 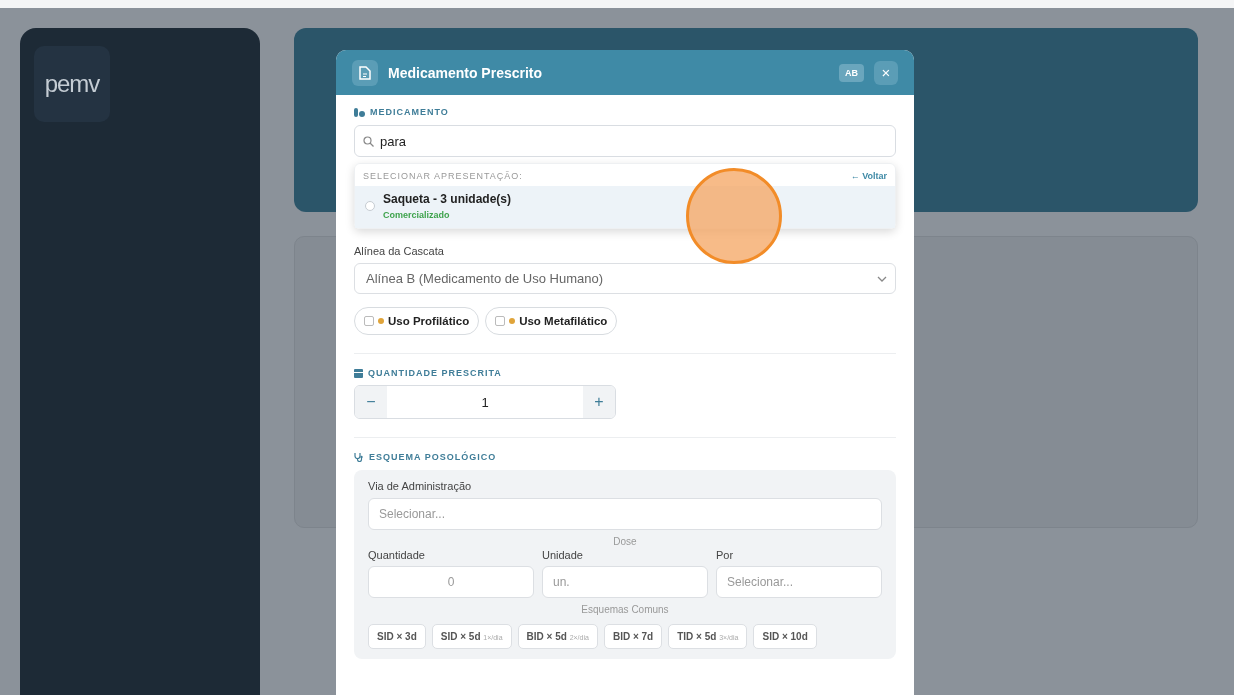 I want to click on usage-checkbox: Uso Metafilático, so click(x=551, y=321).